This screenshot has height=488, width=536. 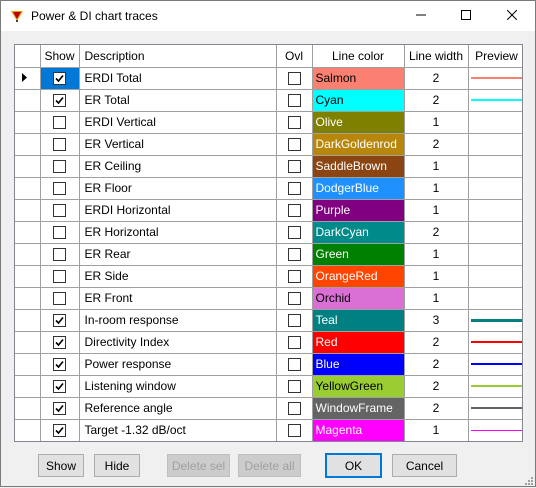 What do you see at coordinates (358, 276) in the screenshot?
I see `line-color-cell: OrangeRed` at bounding box center [358, 276].